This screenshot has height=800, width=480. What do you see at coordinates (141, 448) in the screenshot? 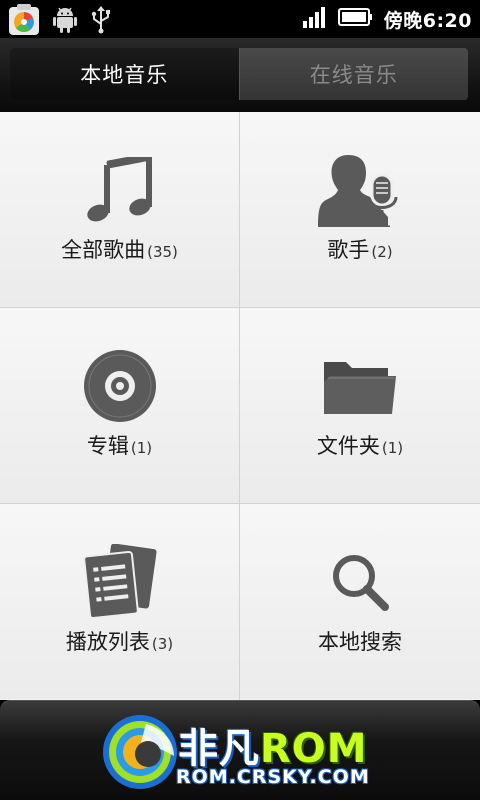
I see `albums-count: (1)` at bounding box center [141, 448].